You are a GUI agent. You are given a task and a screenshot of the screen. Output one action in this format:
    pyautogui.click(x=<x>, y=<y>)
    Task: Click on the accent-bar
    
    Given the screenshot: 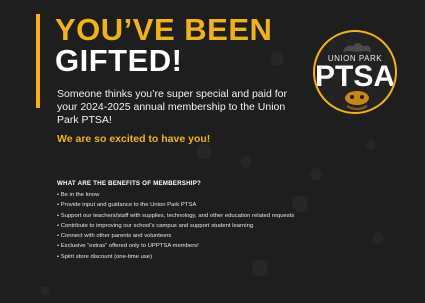 What is the action you would take?
    pyautogui.click(x=38, y=61)
    